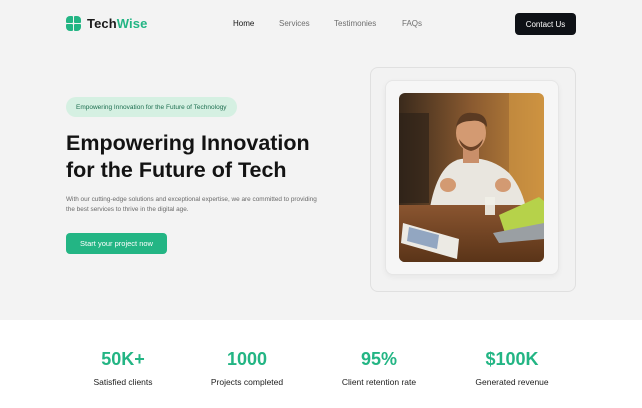  Describe the element at coordinates (412, 23) in the screenshot. I see `nav-item-faqs: FAQs` at that location.